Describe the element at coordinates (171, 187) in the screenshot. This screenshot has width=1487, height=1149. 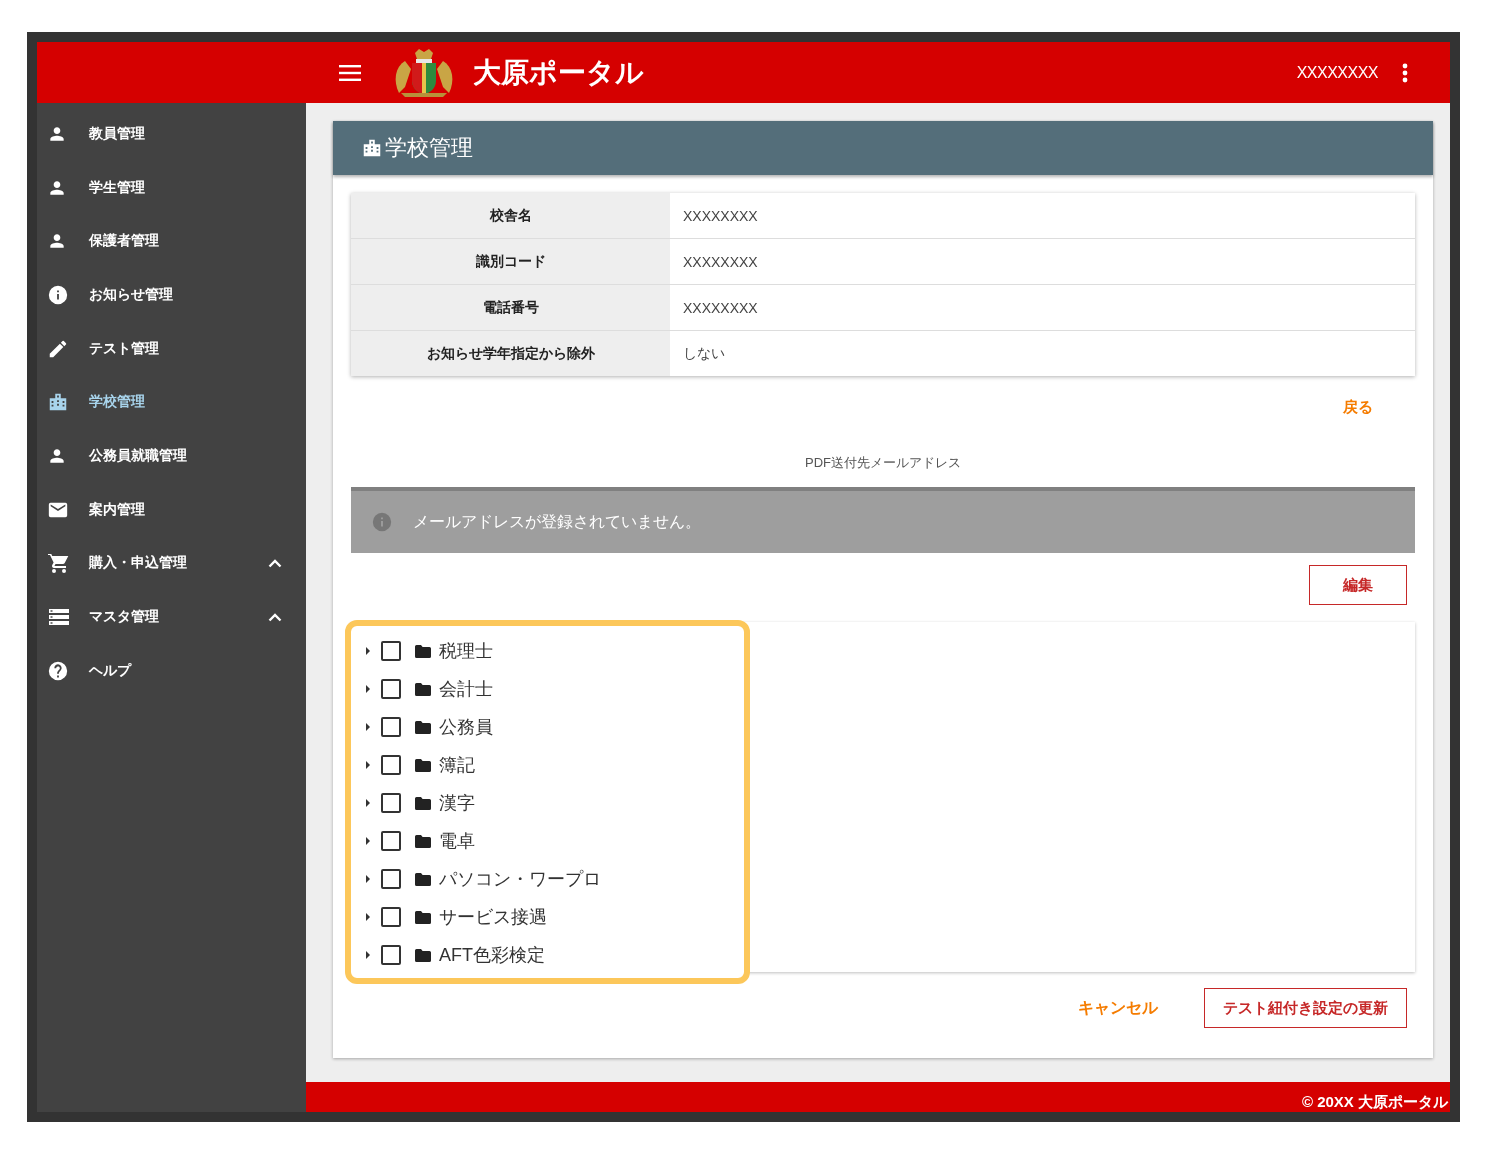
I see `sidebar-item: 学生管理` at that location.